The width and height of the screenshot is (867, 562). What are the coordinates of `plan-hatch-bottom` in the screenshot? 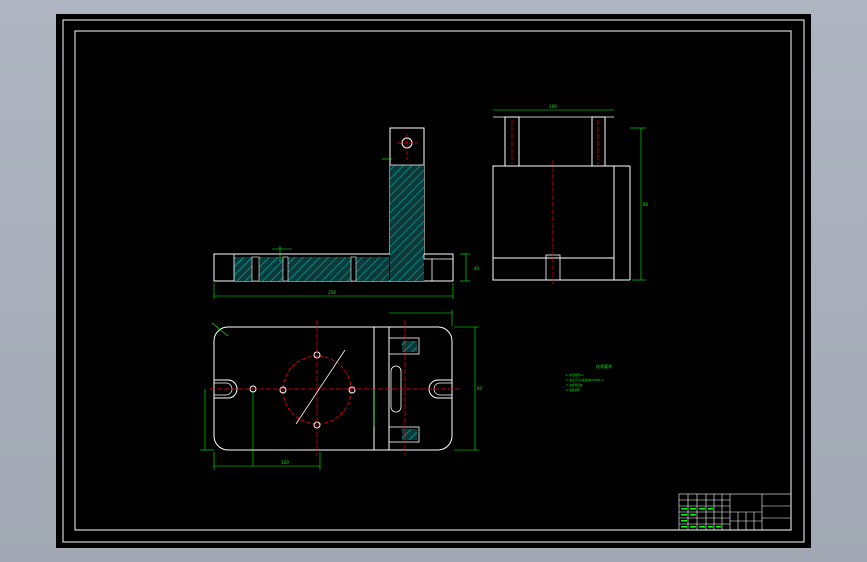 It's located at (409, 434).